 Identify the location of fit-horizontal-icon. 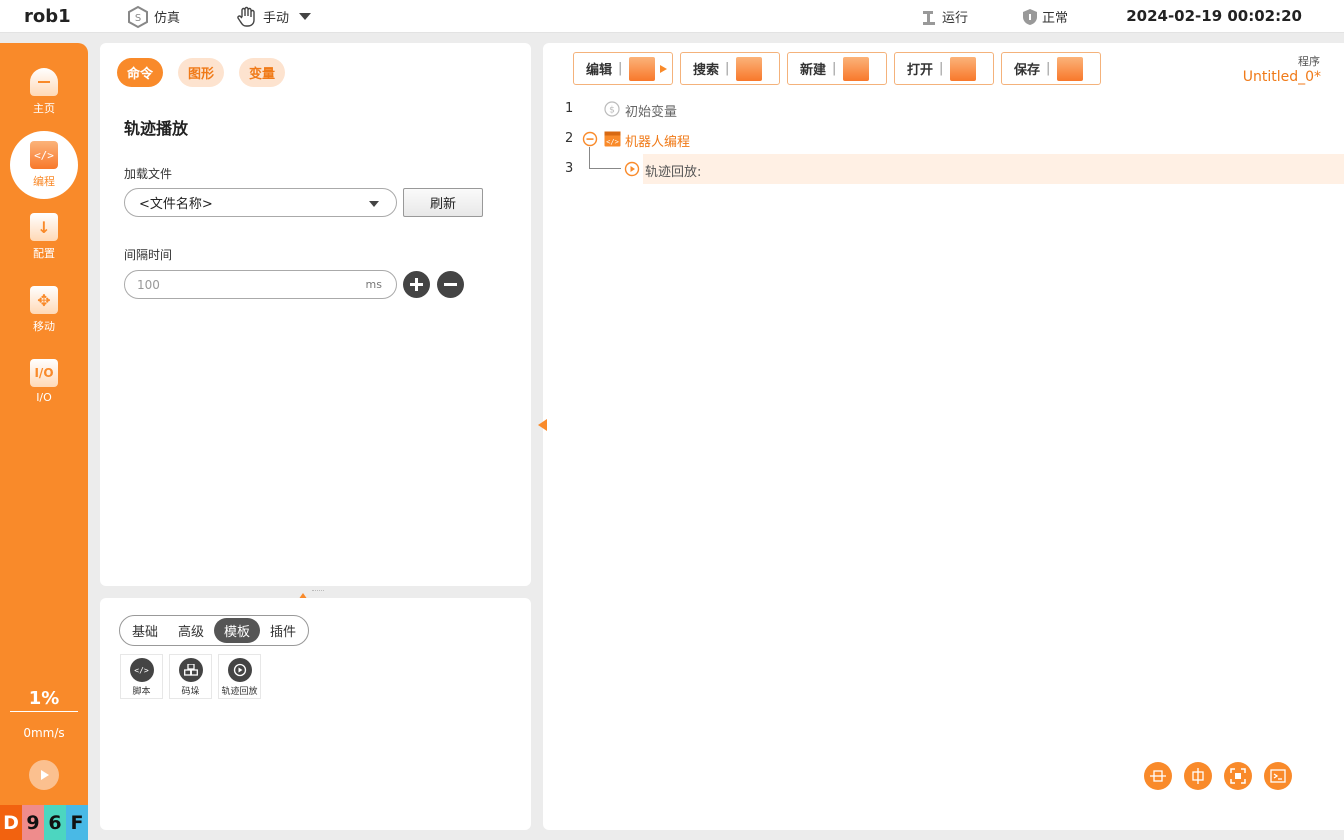
(1158, 776).